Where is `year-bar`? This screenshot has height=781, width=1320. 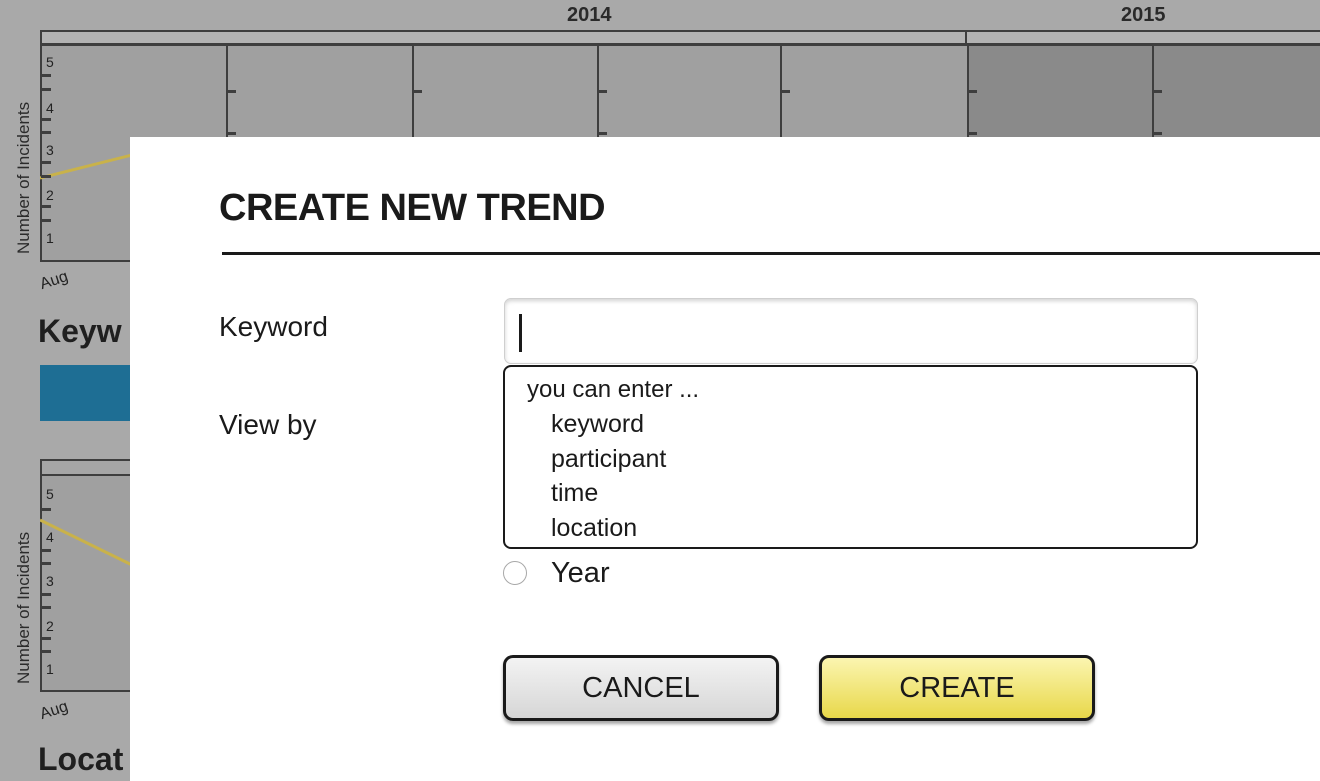
year-bar is located at coordinates (680, 37).